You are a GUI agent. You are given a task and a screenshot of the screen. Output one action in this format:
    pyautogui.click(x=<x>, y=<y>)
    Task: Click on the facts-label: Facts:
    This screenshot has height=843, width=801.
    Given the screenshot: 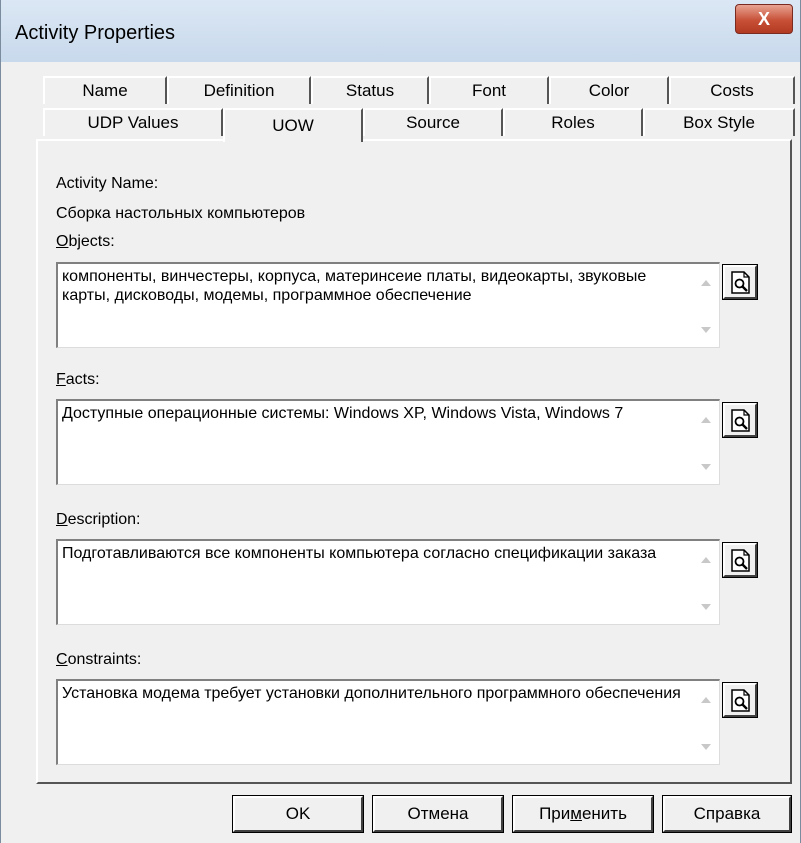 What is the action you would take?
    pyautogui.click(x=78, y=380)
    